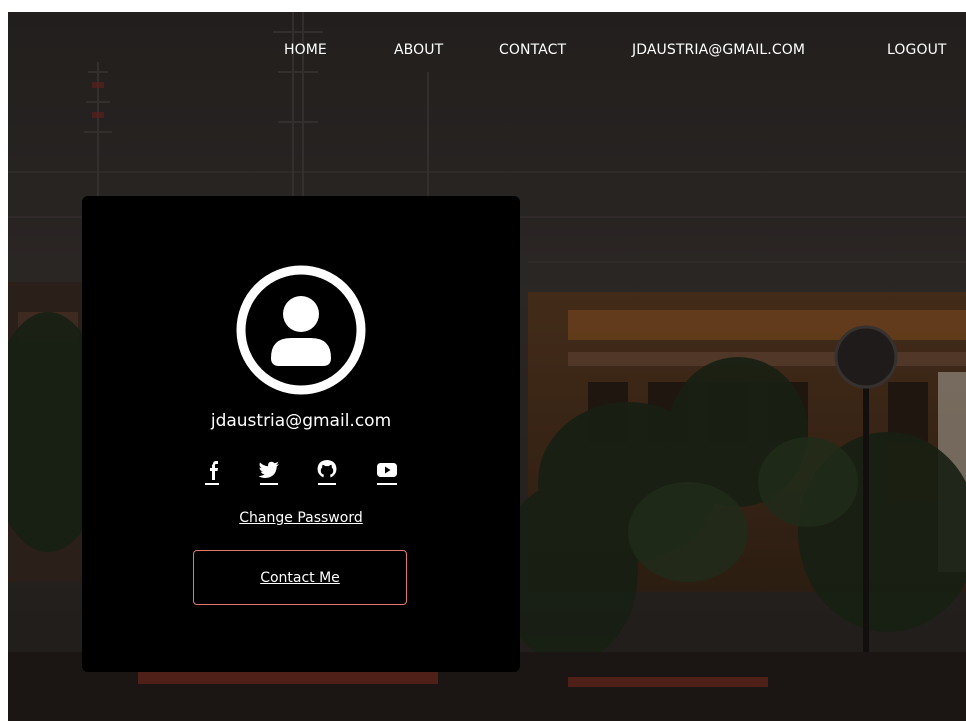  What do you see at coordinates (532, 50) in the screenshot?
I see `nav-contact-link: CONTACT` at bounding box center [532, 50].